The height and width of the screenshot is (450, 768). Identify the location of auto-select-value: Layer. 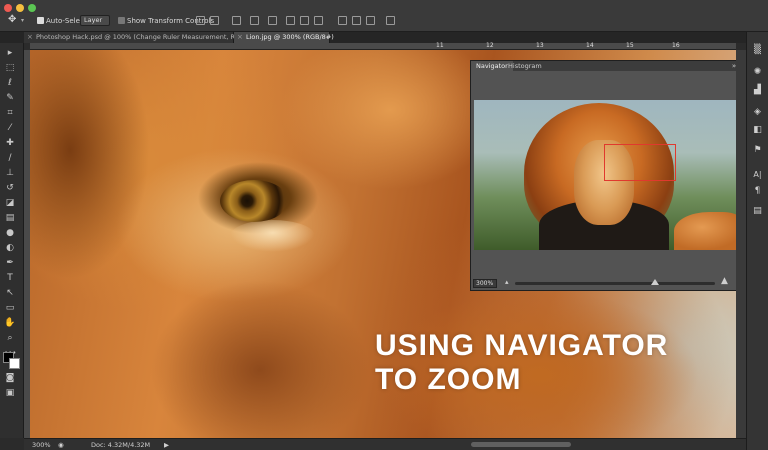
(93, 20).